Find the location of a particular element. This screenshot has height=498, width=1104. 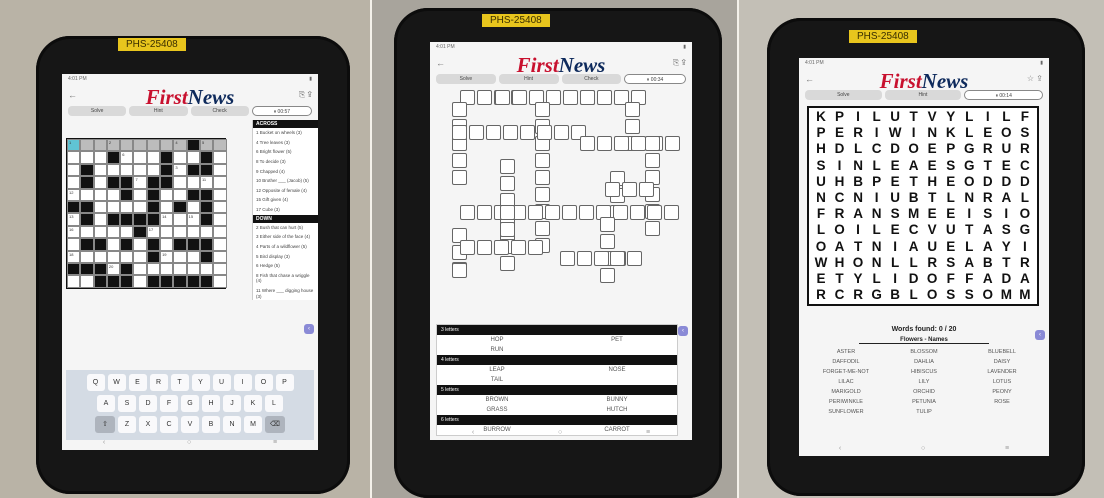

key-w: W is located at coordinates (116, 382).